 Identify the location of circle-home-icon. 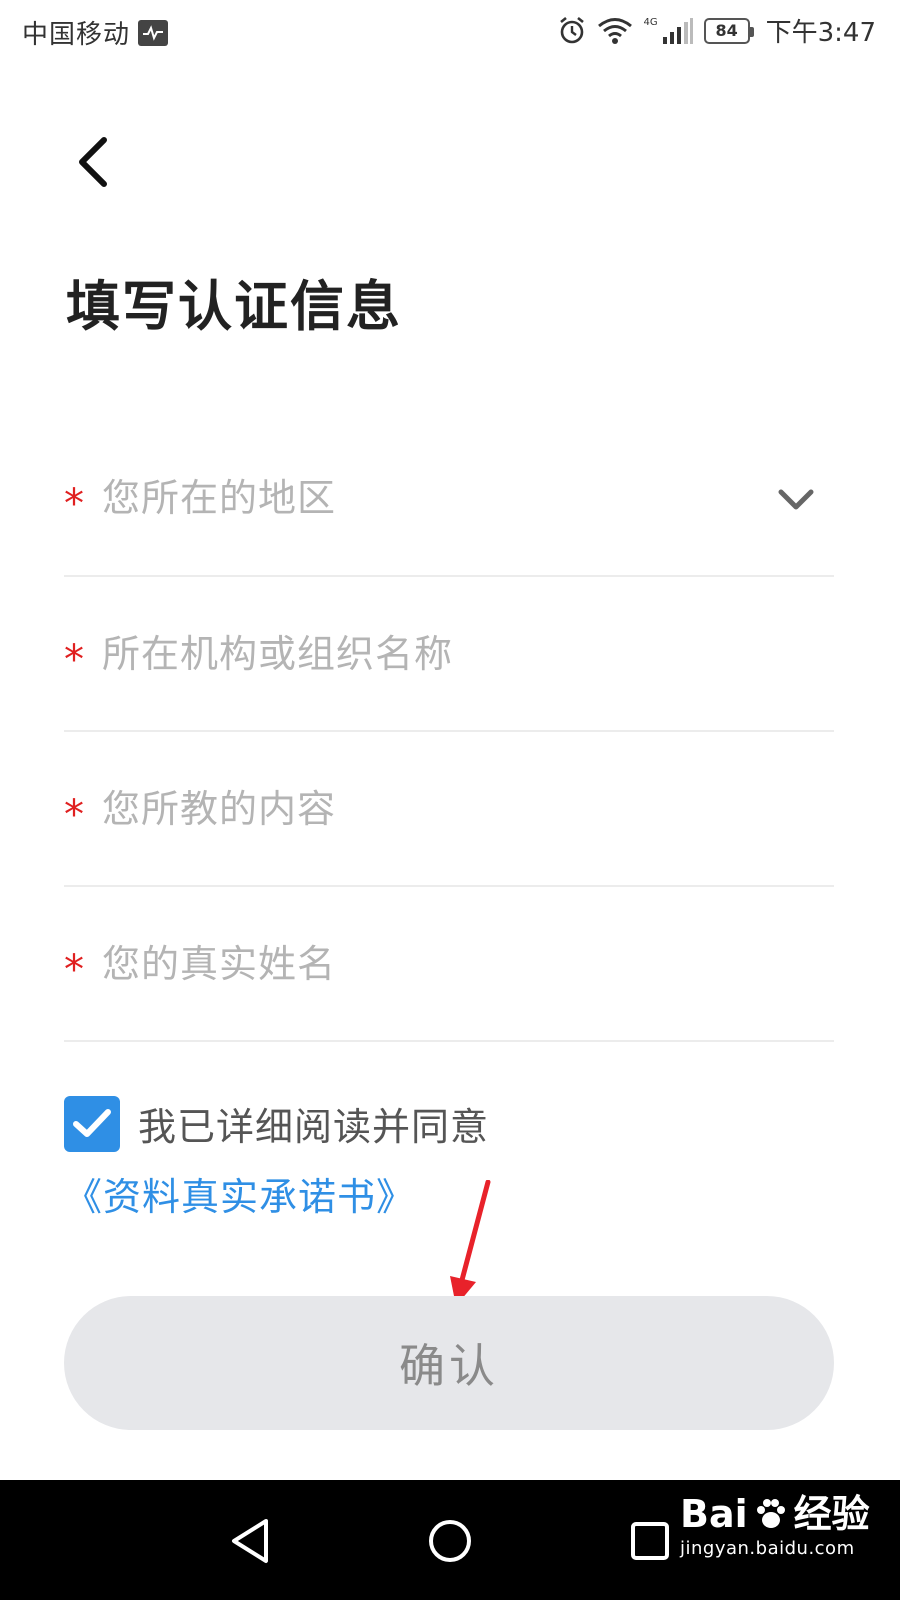
(450, 1541).